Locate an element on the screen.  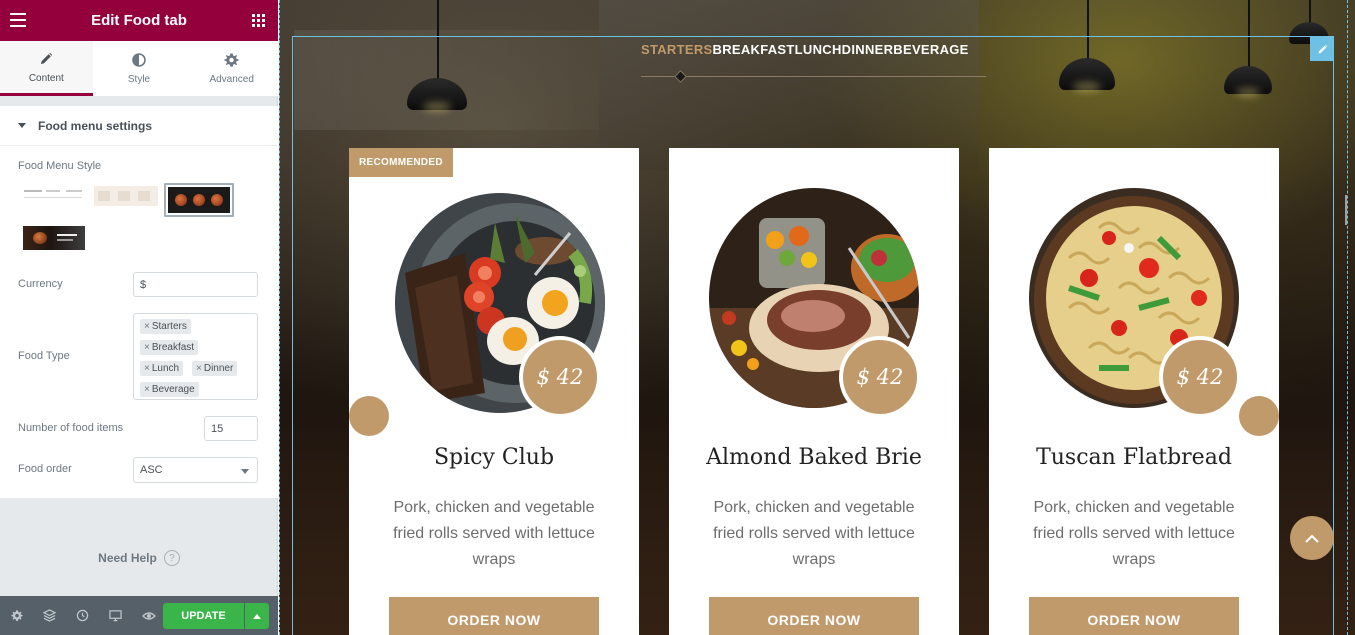
food-menu-style-label: Food Menu Style is located at coordinates (60, 166).